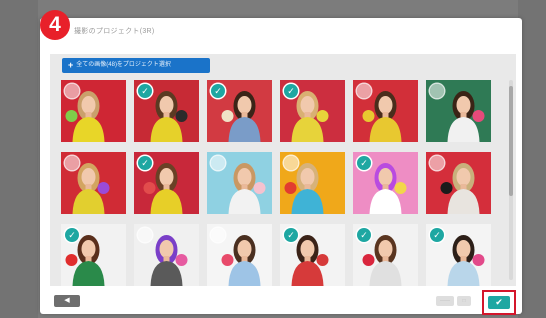 The width and height of the screenshot is (546, 318). What do you see at coordinates (55, 25) in the screenshot?
I see `step-number-badge: 4` at bounding box center [55, 25].